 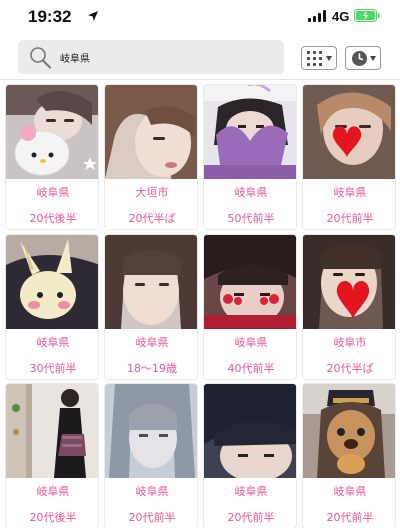 What do you see at coordinates (315, 58) in the screenshot?
I see `grid-view-icon` at bounding box center [315, 58].